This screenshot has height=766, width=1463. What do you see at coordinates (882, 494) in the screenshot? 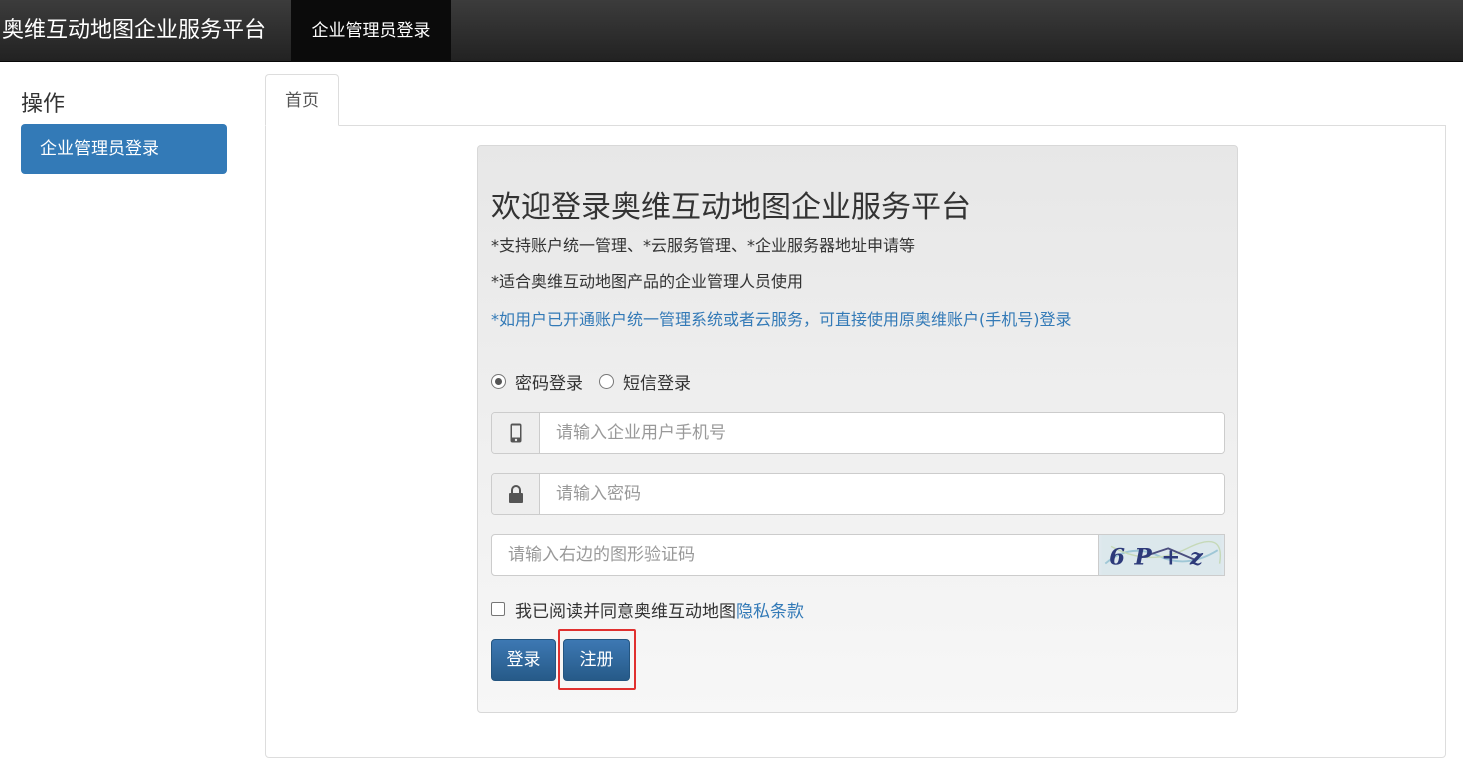
I see `password-input` at bounding box center [882, 494].